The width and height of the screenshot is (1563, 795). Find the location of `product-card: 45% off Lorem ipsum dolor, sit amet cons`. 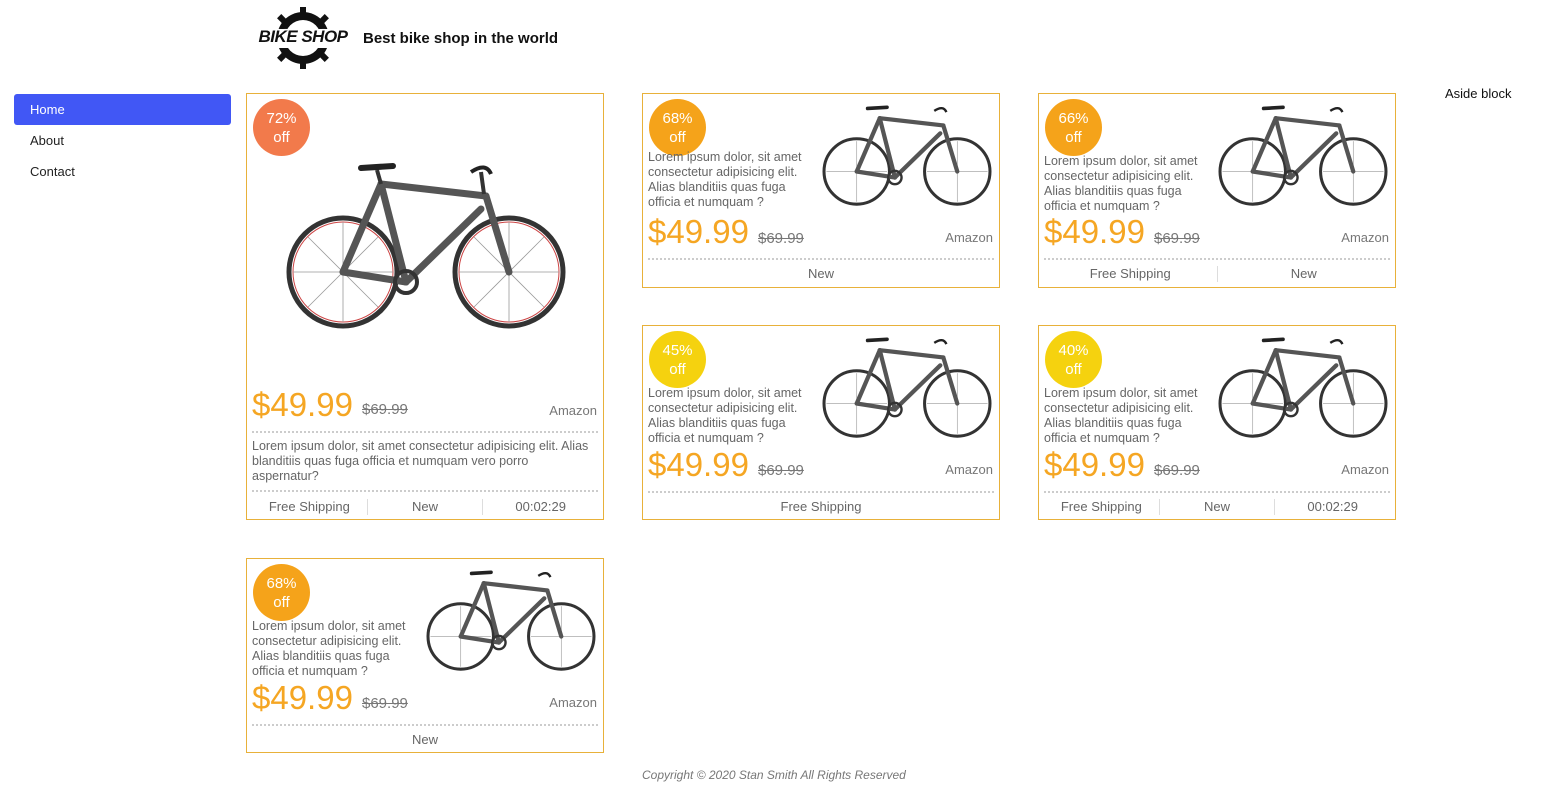

product-card: 45% off Lorem ipsum dolor, sit amet cons is located at coordinates (821, 422).